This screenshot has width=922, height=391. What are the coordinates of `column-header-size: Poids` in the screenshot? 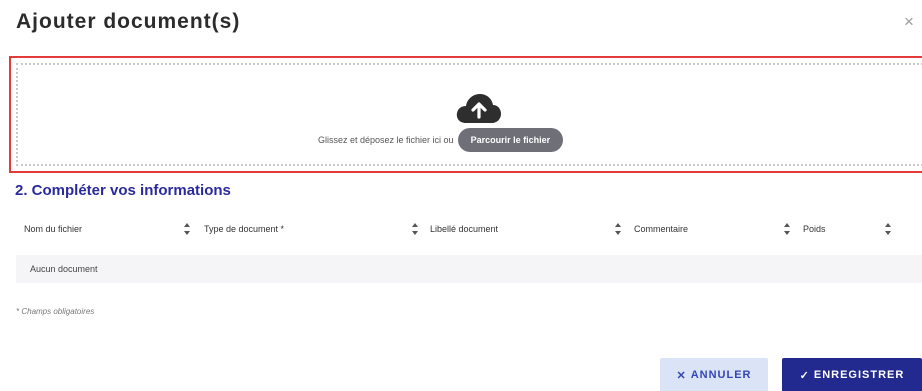 It's located at (814, 229).